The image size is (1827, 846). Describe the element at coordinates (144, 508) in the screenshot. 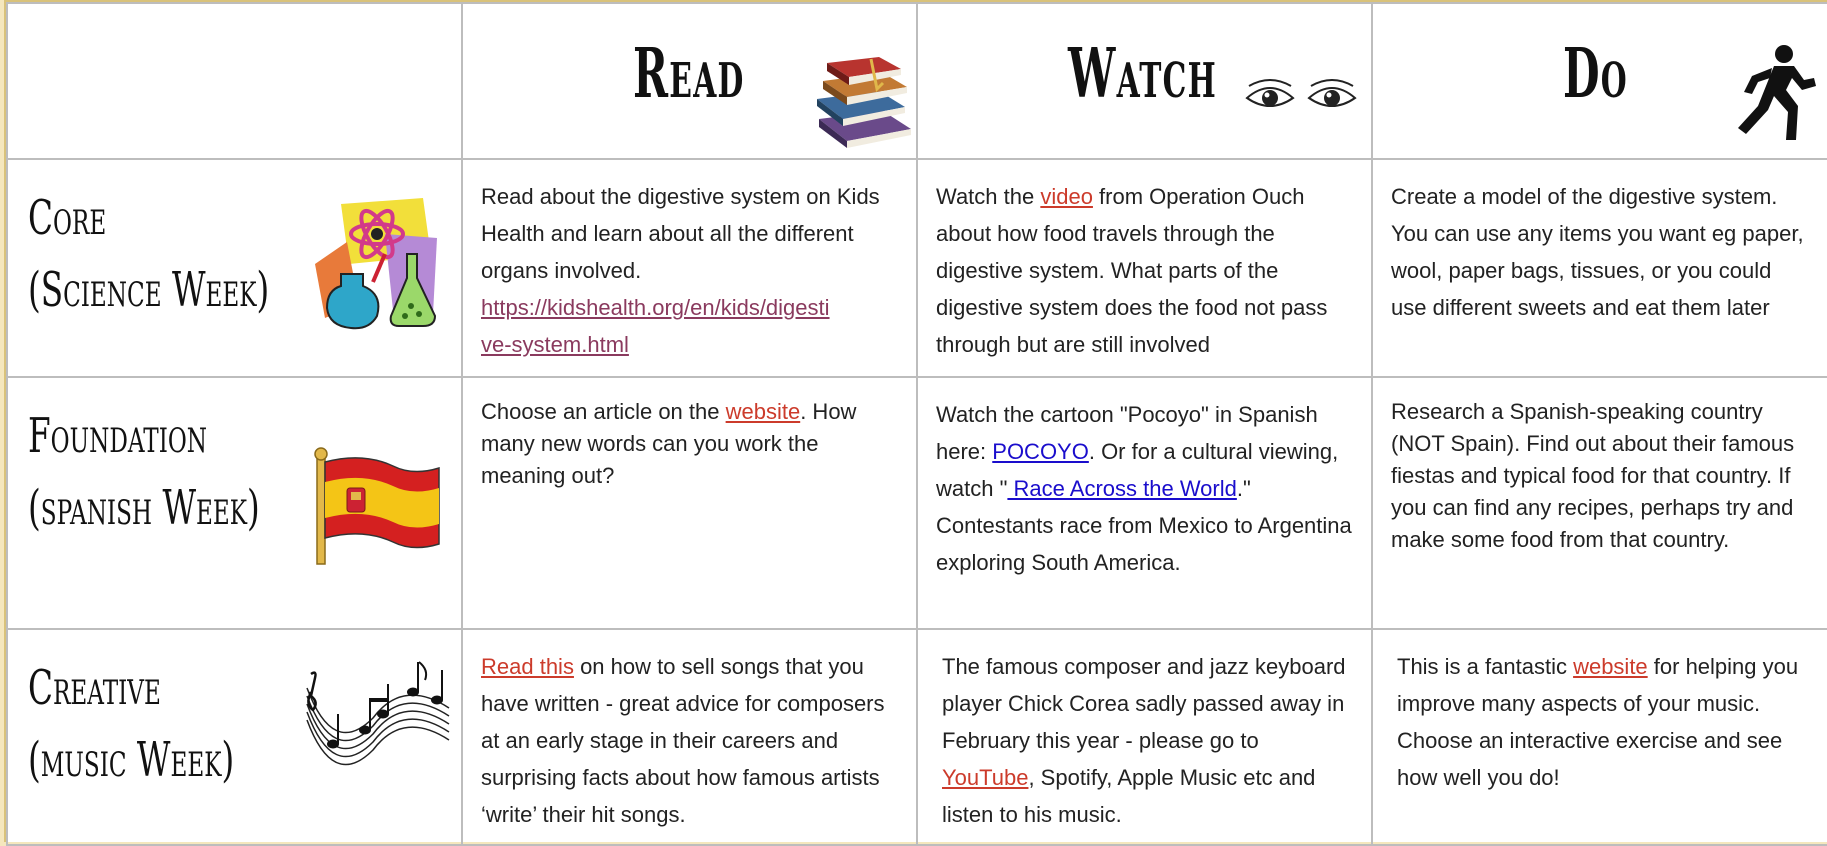

I see `foundation-label-line2: (spanish Week)` at that location.